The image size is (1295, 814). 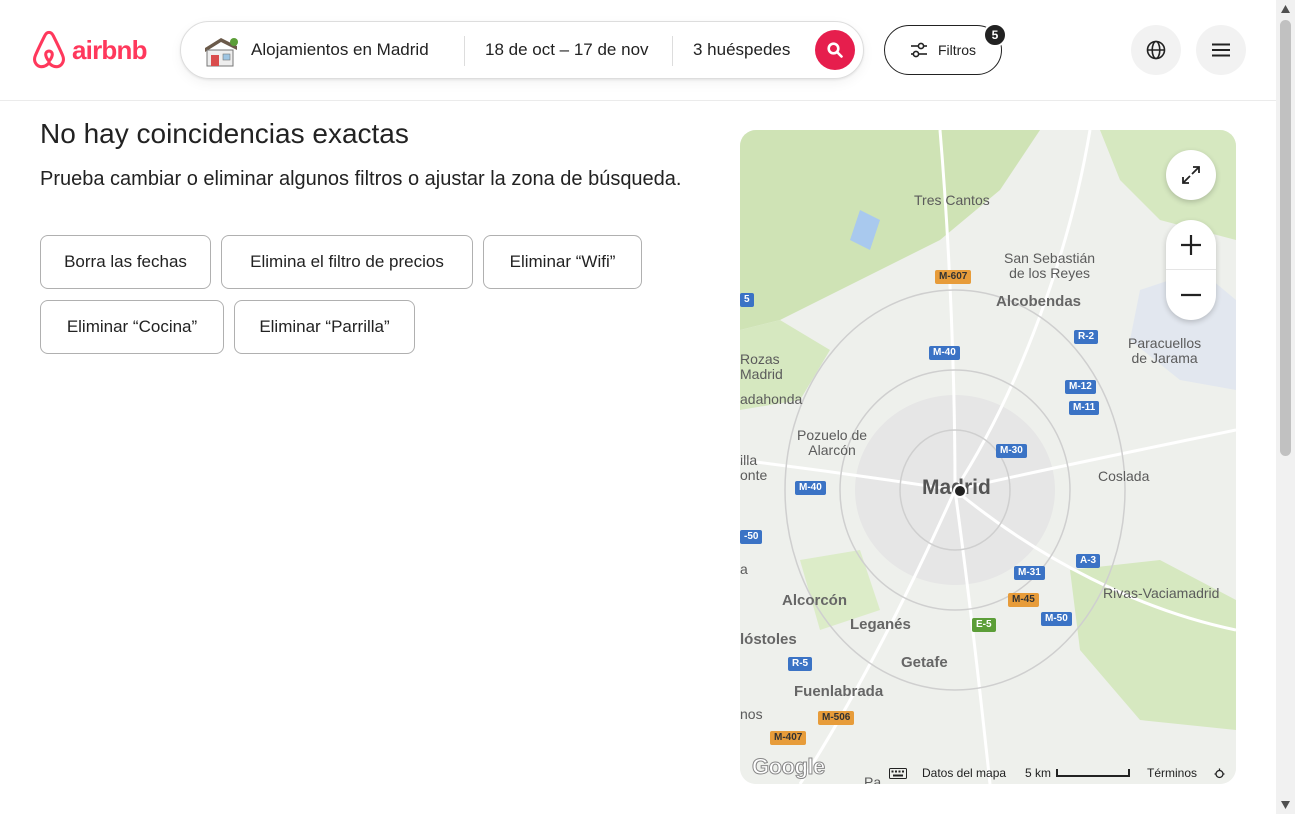 I want to click on expand-icon, so click(x=1191, y=175).